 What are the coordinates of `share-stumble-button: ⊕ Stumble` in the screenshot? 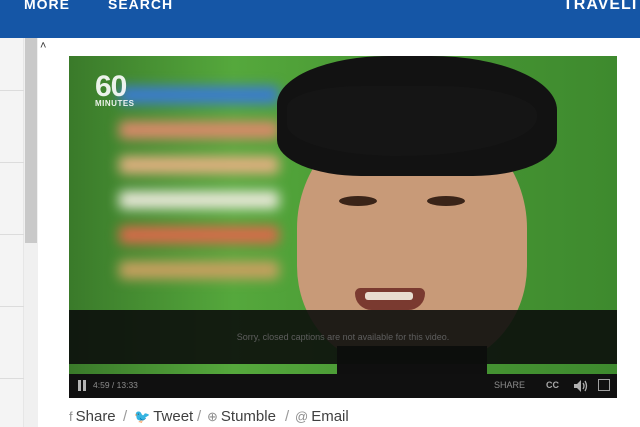 It's located at (241, 416).